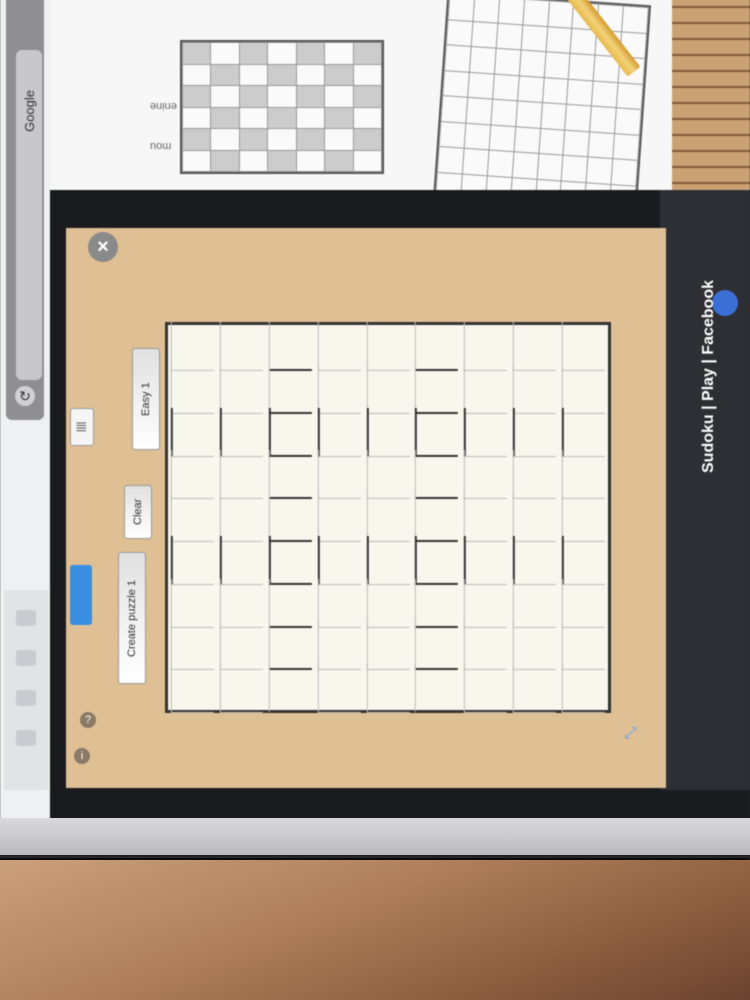 Image resolution: width=750 pixels, height=1000 pixels. I want to click on easy-button: Easy 1, so click(146, 399).